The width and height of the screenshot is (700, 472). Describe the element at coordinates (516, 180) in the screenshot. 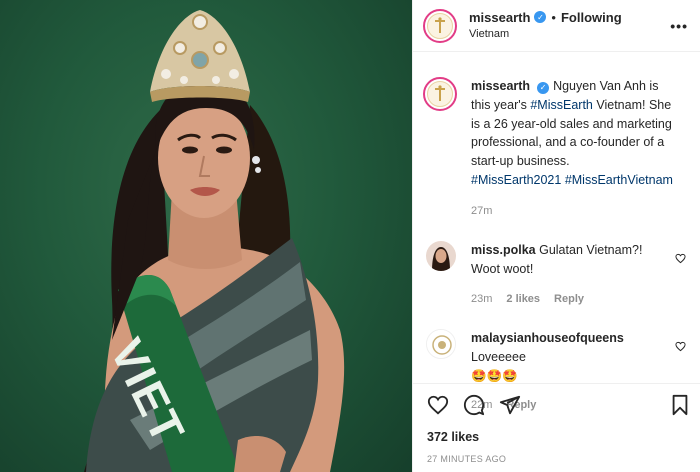

I see `hashtag-link: #MissEarth2021` at that location.